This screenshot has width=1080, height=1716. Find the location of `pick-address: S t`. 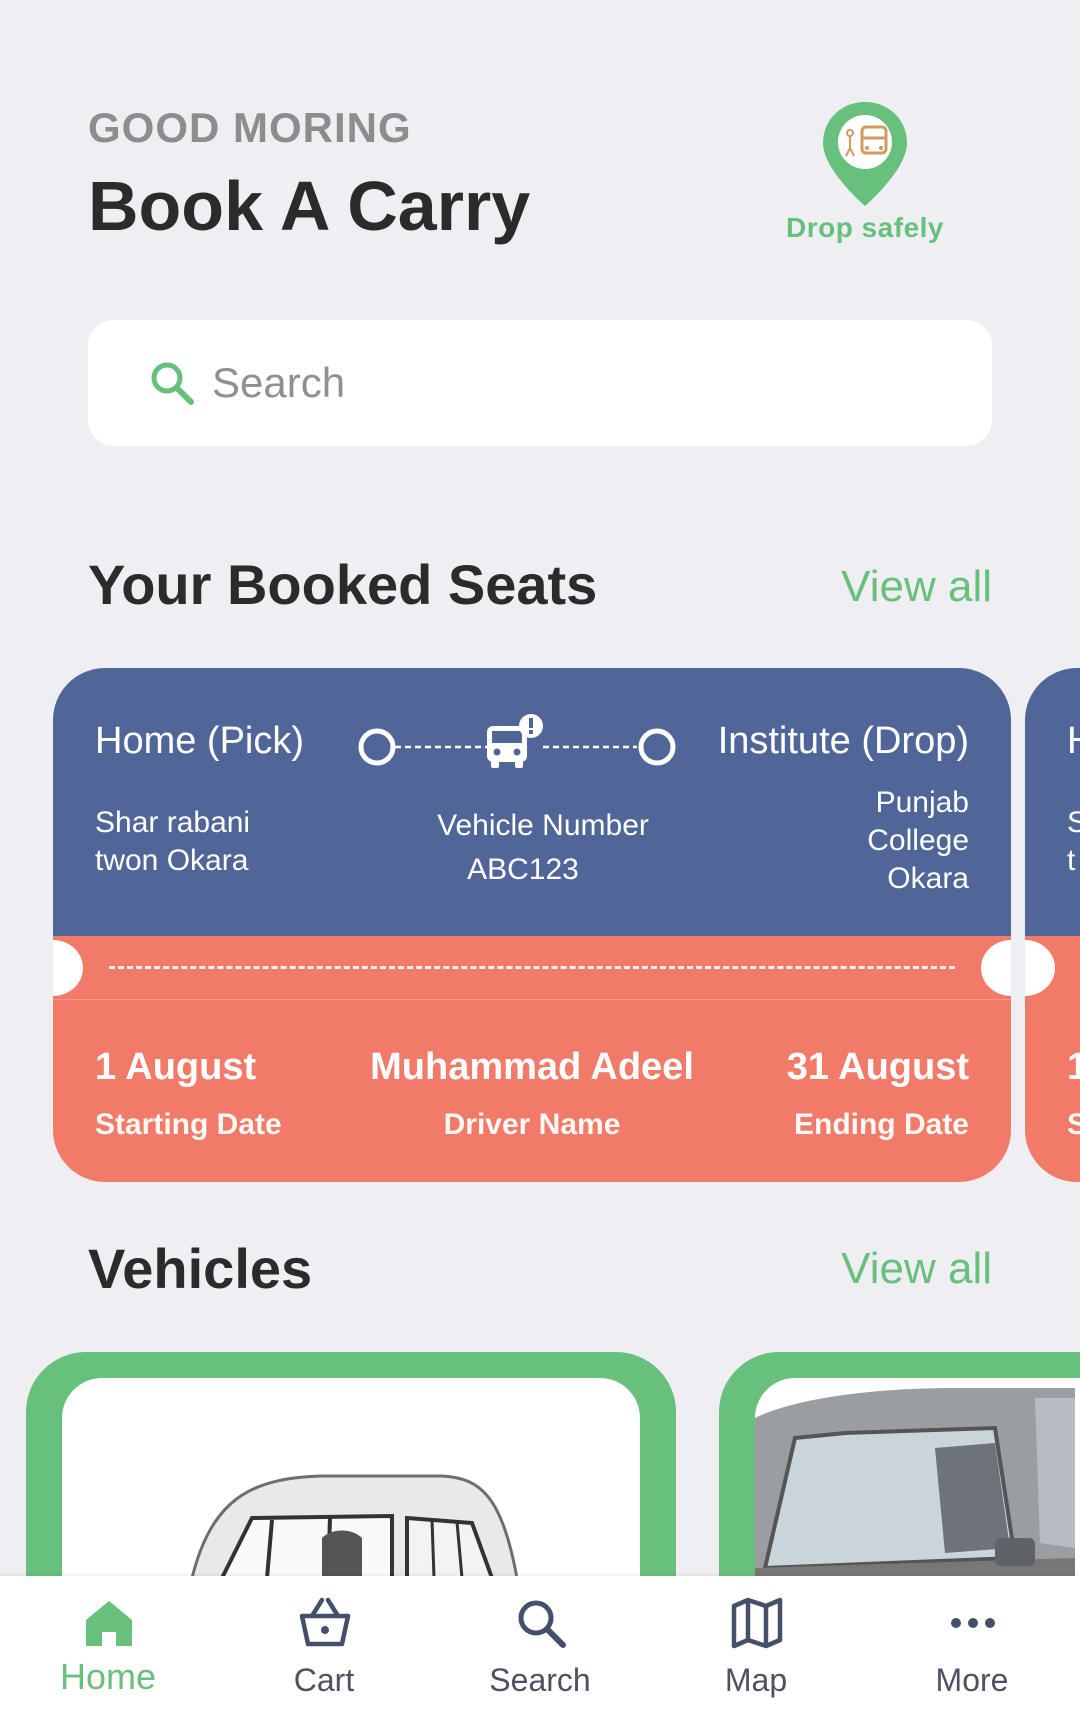

pick-address: S t is located at coordinates (1073, 842).